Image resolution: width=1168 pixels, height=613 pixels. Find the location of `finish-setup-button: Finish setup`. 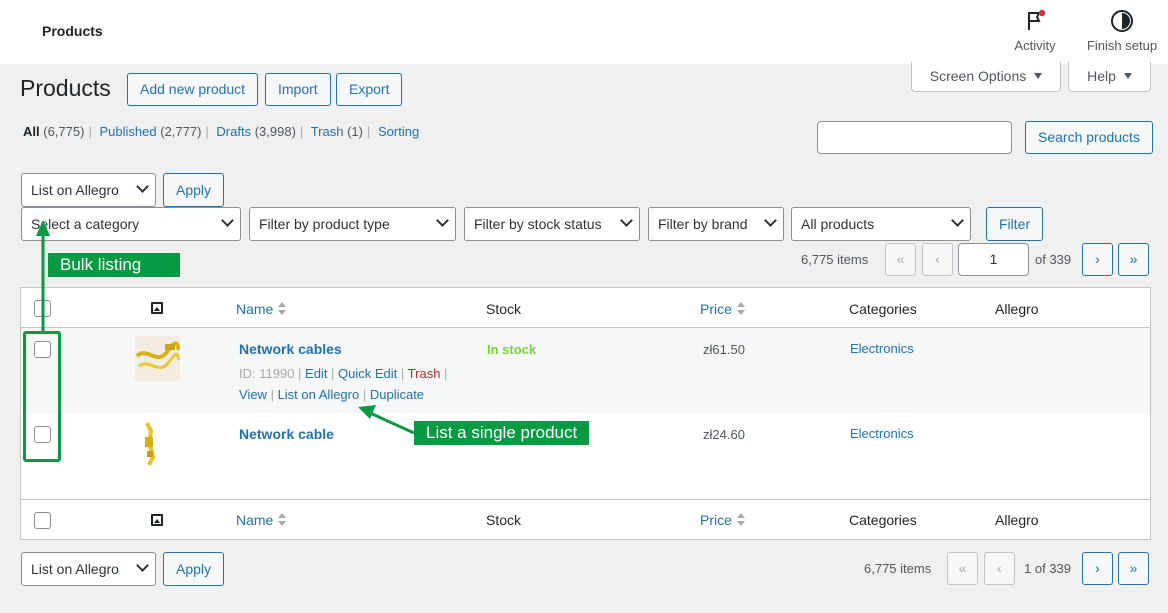

finish-setup-button: Finish setup is located at coordinates (1122, 30).